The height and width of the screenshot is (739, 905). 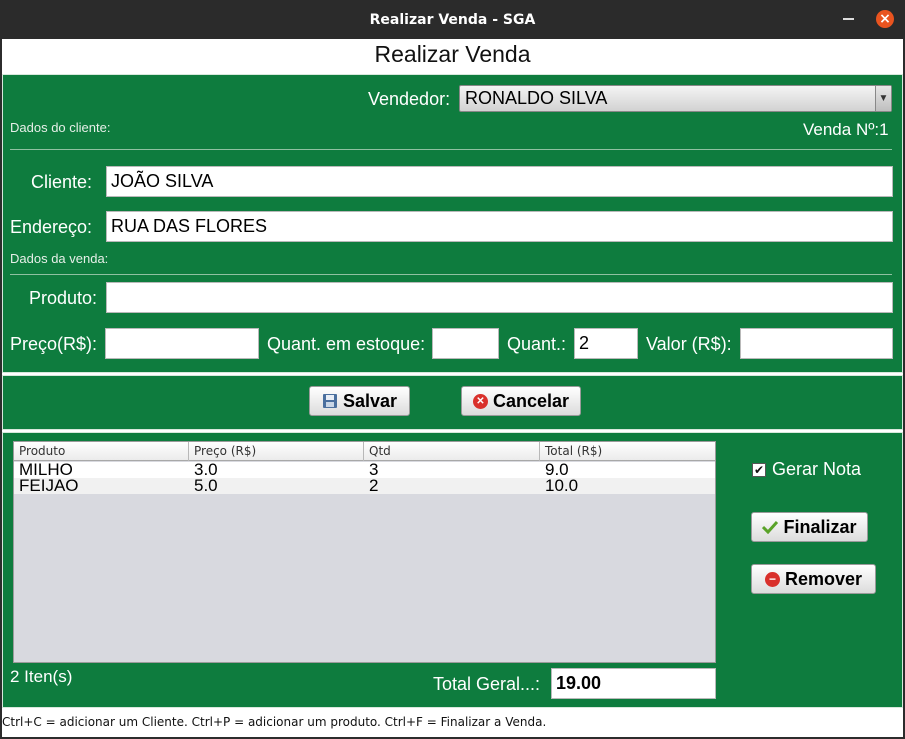 I want to click on gerar-nota-label: Gerar Nota, so click(x=817, y=469).